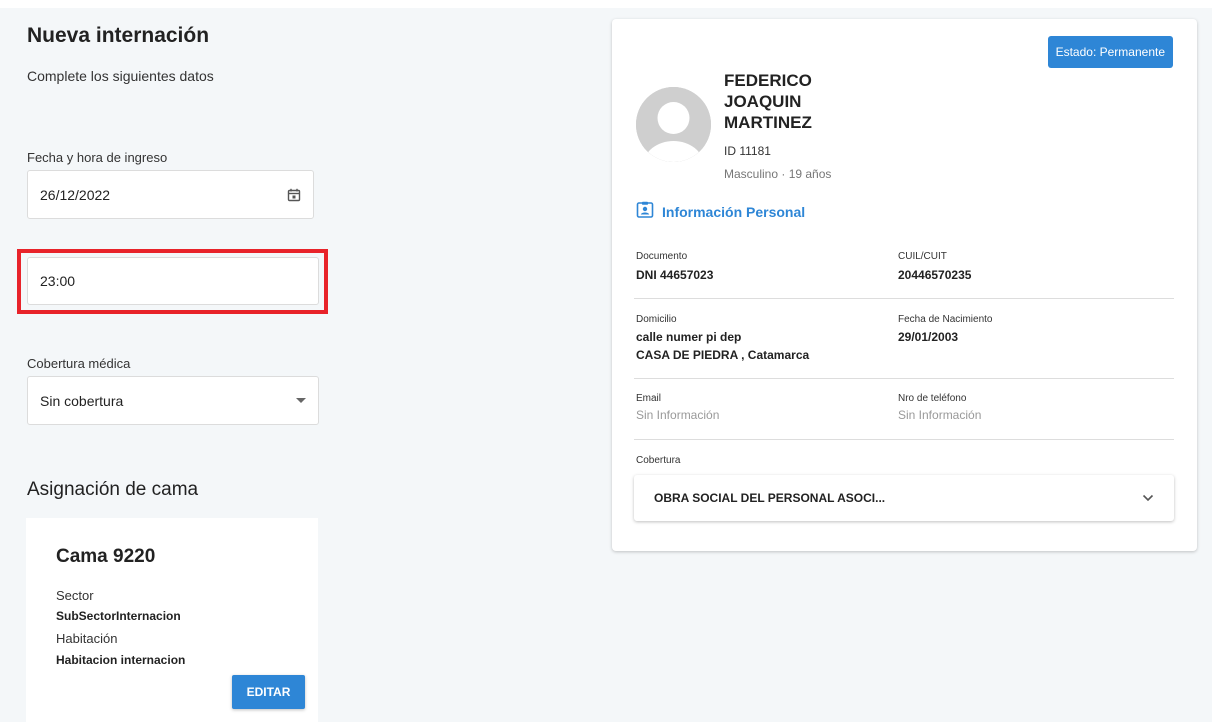  What do you see at coordinates (1148, 498) in the screenshot?
I see `chevron-down-icon` at bounding box center [1148, 498].